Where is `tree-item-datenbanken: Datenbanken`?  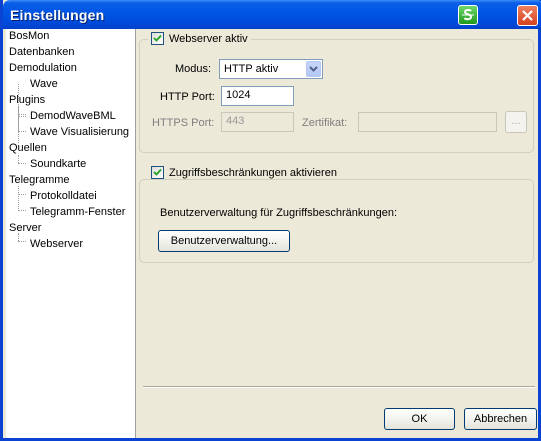 tree-item-datenbanken: Datenbanken is located at coordinates (41, 52).